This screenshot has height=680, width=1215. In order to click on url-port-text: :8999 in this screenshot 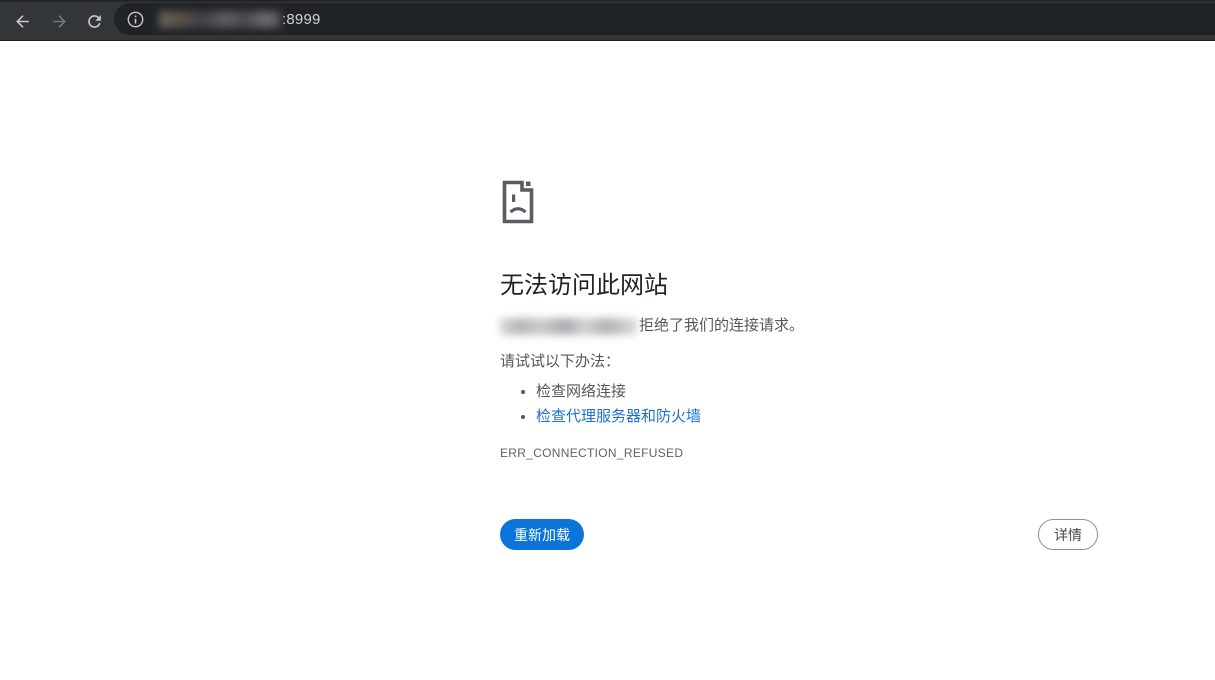, I will do `click(301, 19)`.